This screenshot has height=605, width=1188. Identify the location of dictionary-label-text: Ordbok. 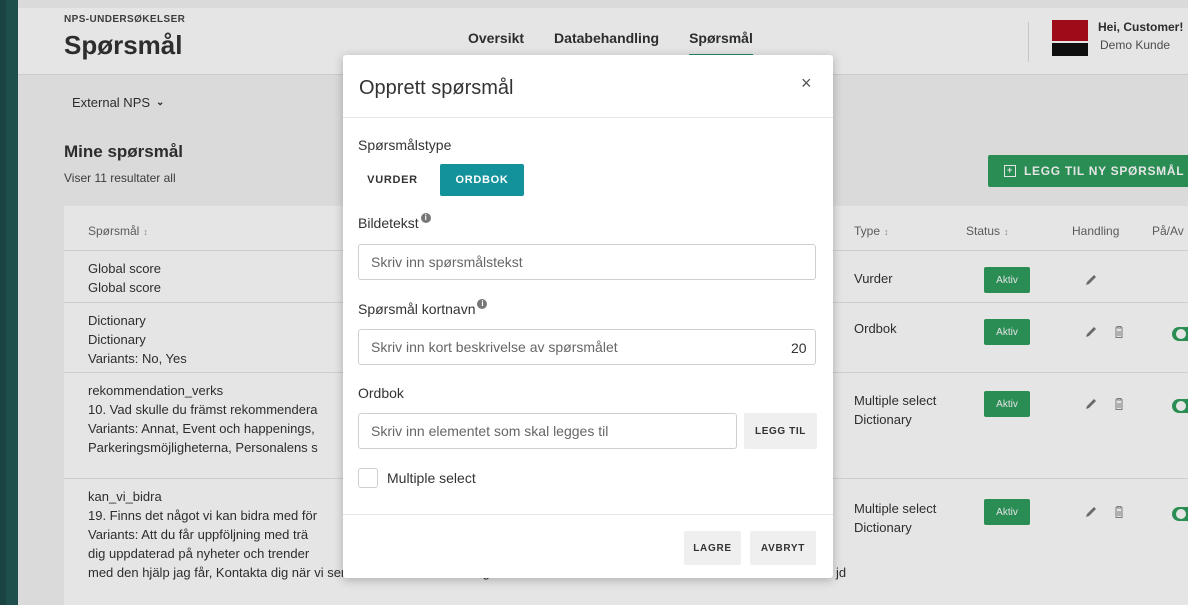
(381, 393).